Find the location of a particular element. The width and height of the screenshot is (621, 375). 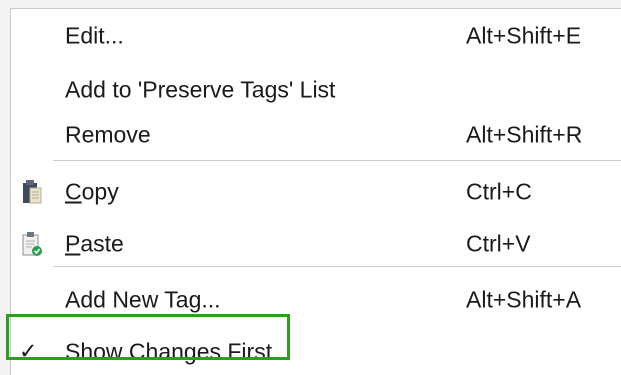

menu-item-shortcut: Alt+Shift+R is located at coordinates (524, 134).